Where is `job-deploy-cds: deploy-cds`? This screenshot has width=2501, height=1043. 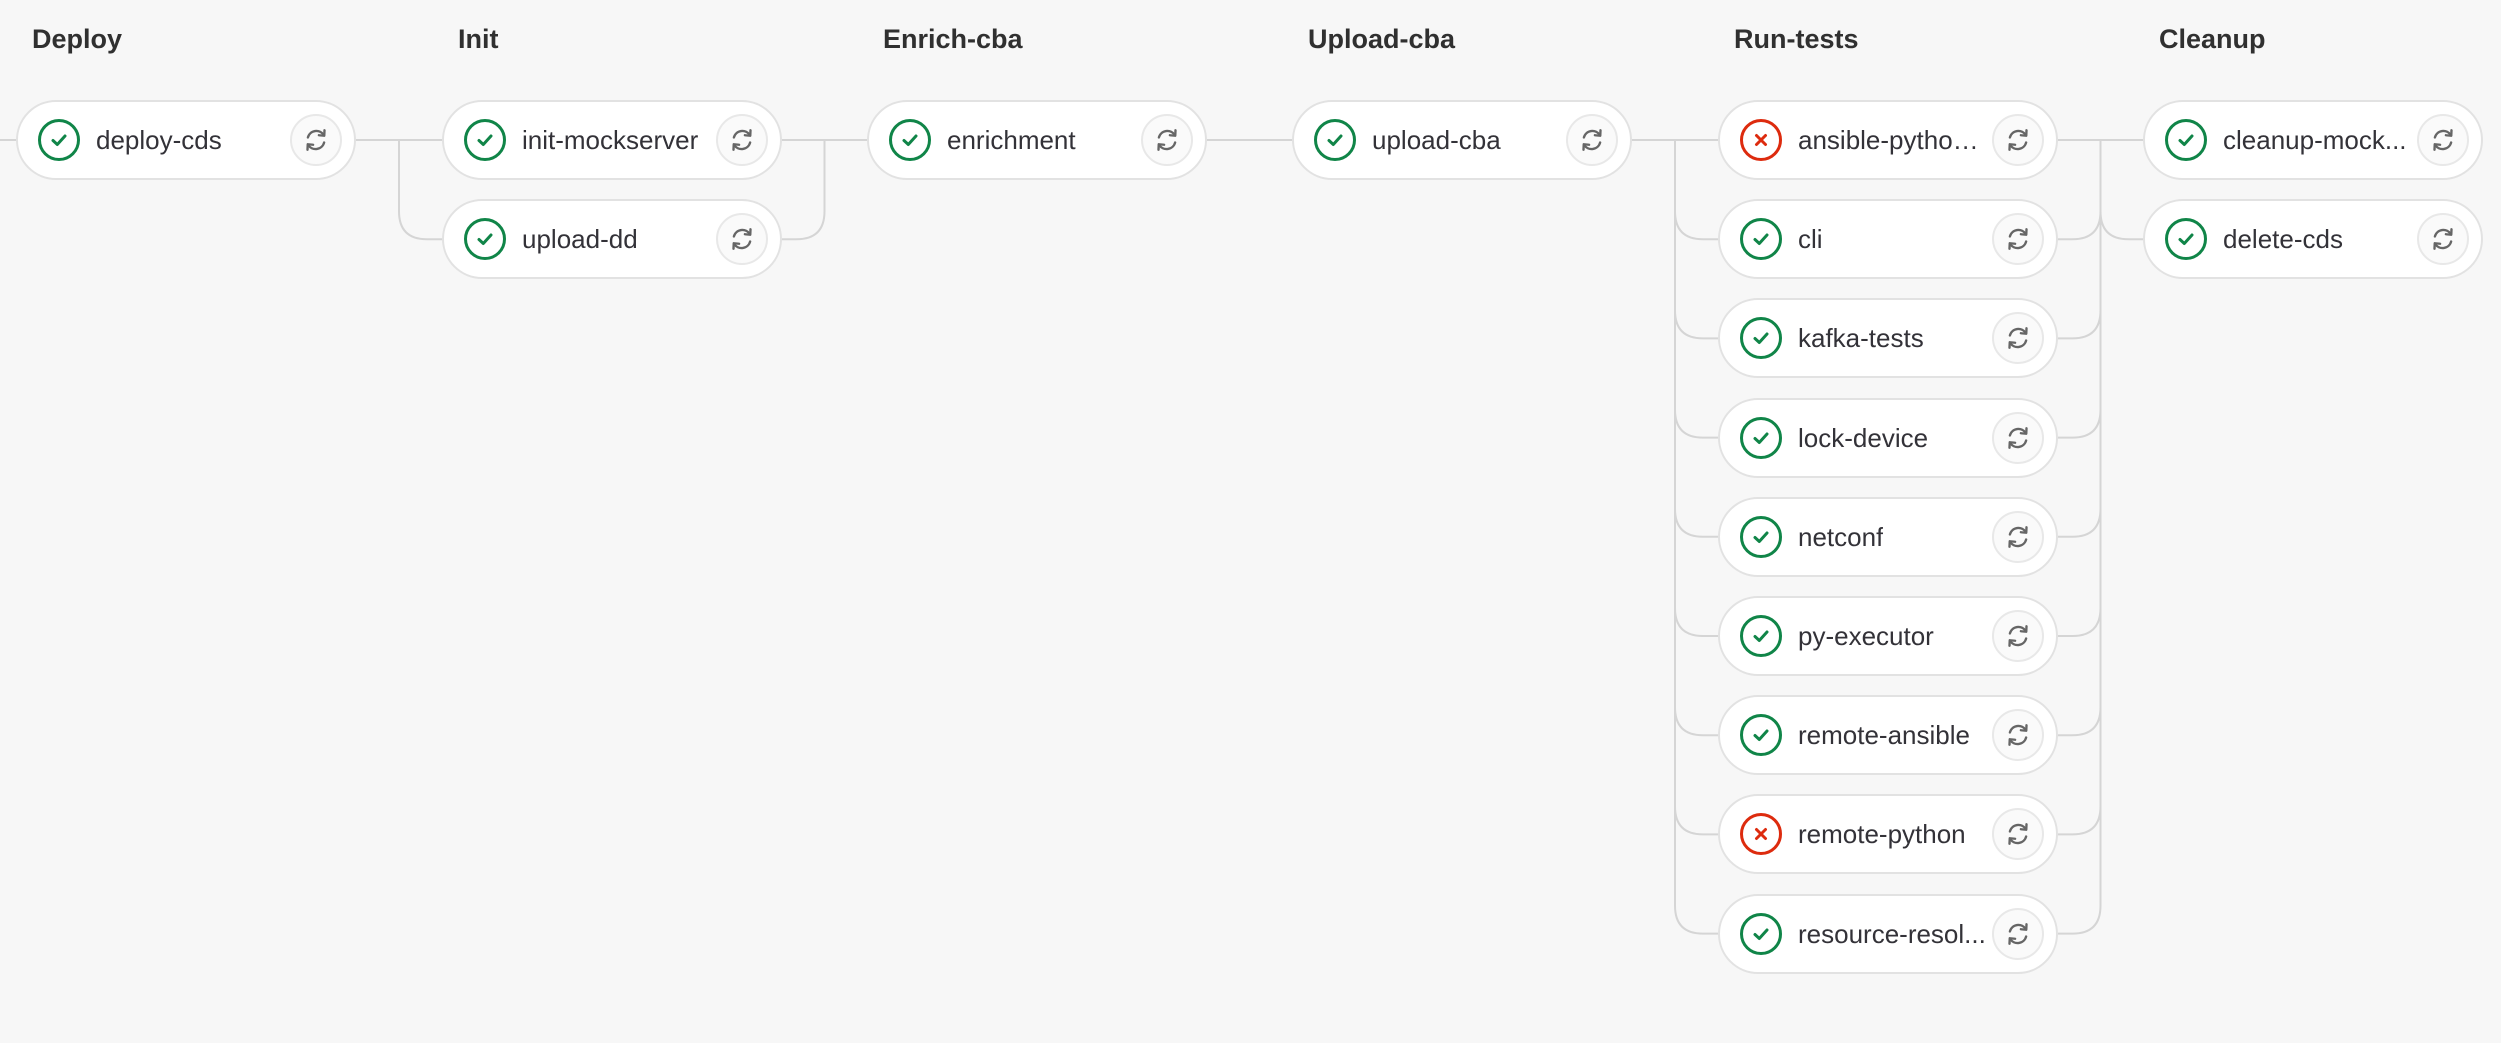 job-deploy-cds: deploy-cds is located at coordinates (186, 140).